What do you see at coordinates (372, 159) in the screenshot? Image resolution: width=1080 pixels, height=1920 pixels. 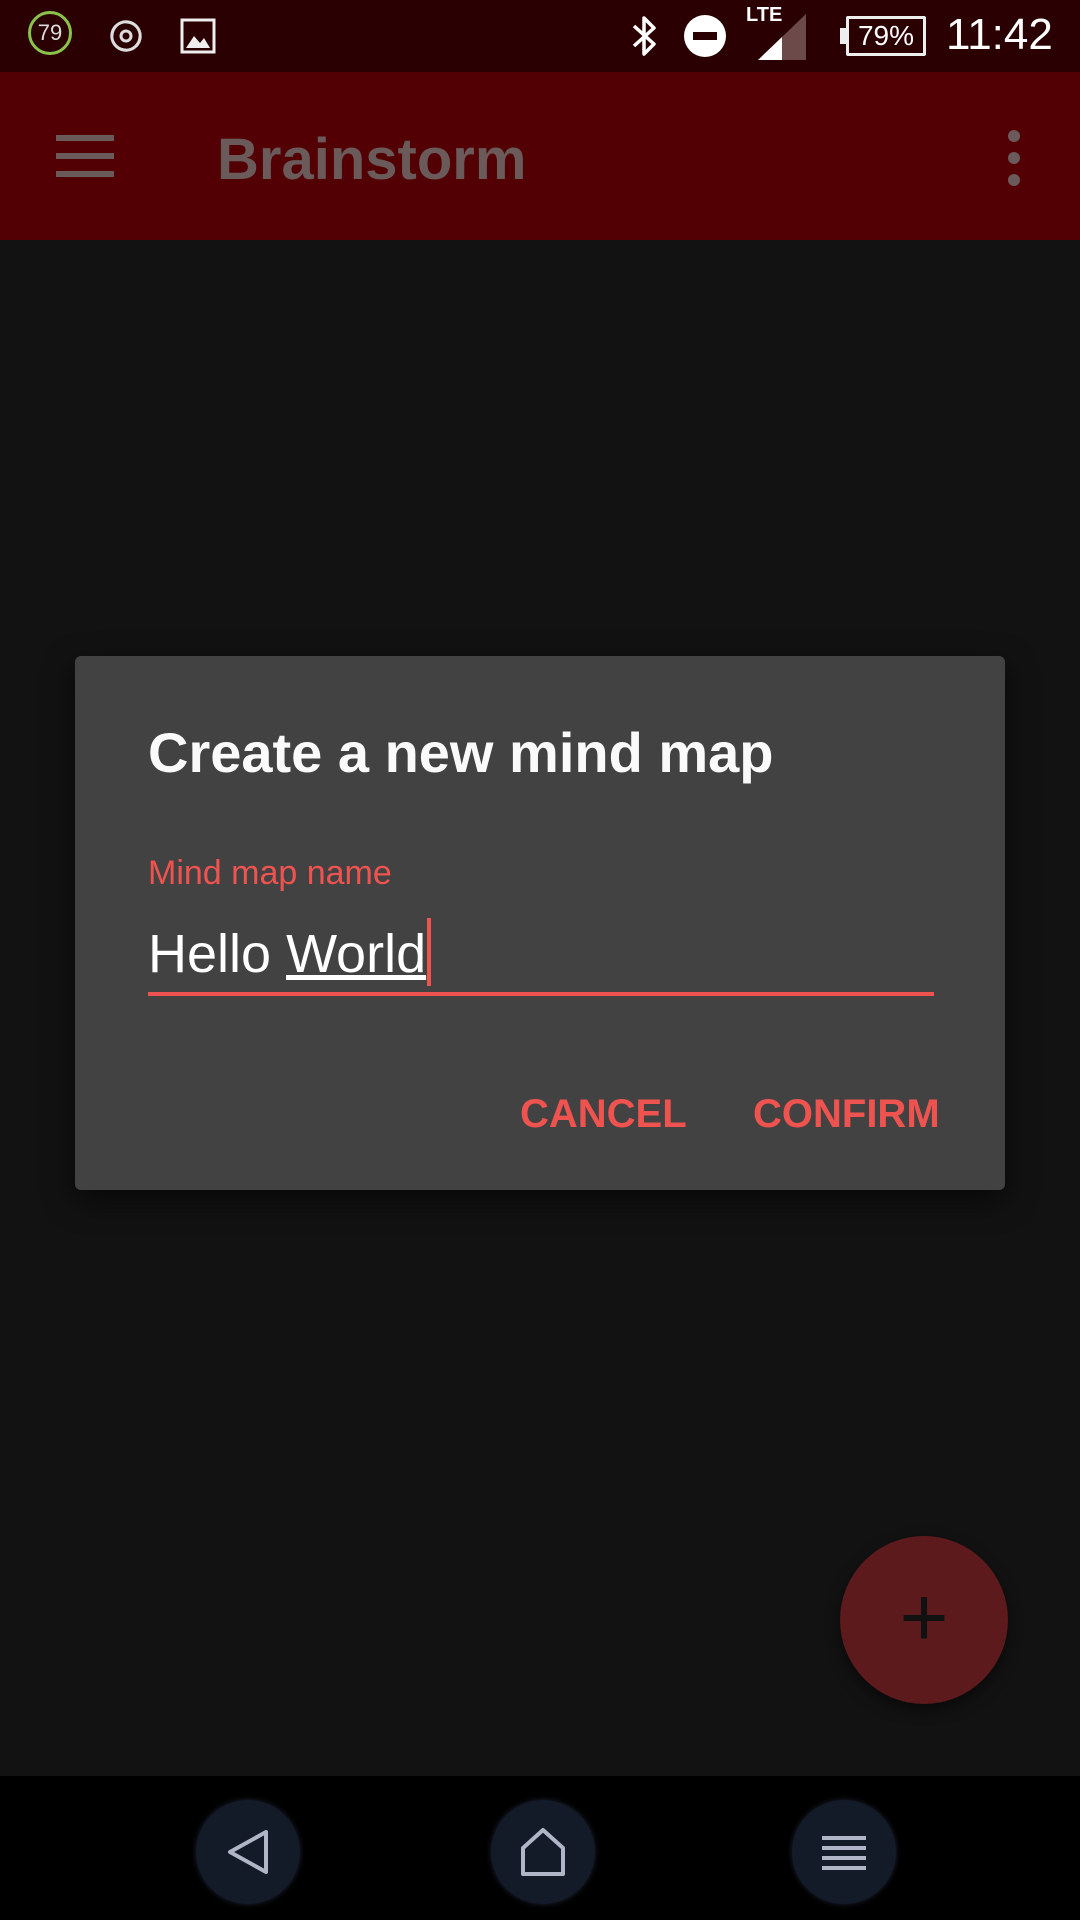 I see `app-title: Brainstorm` at bounding box center [372, 159].